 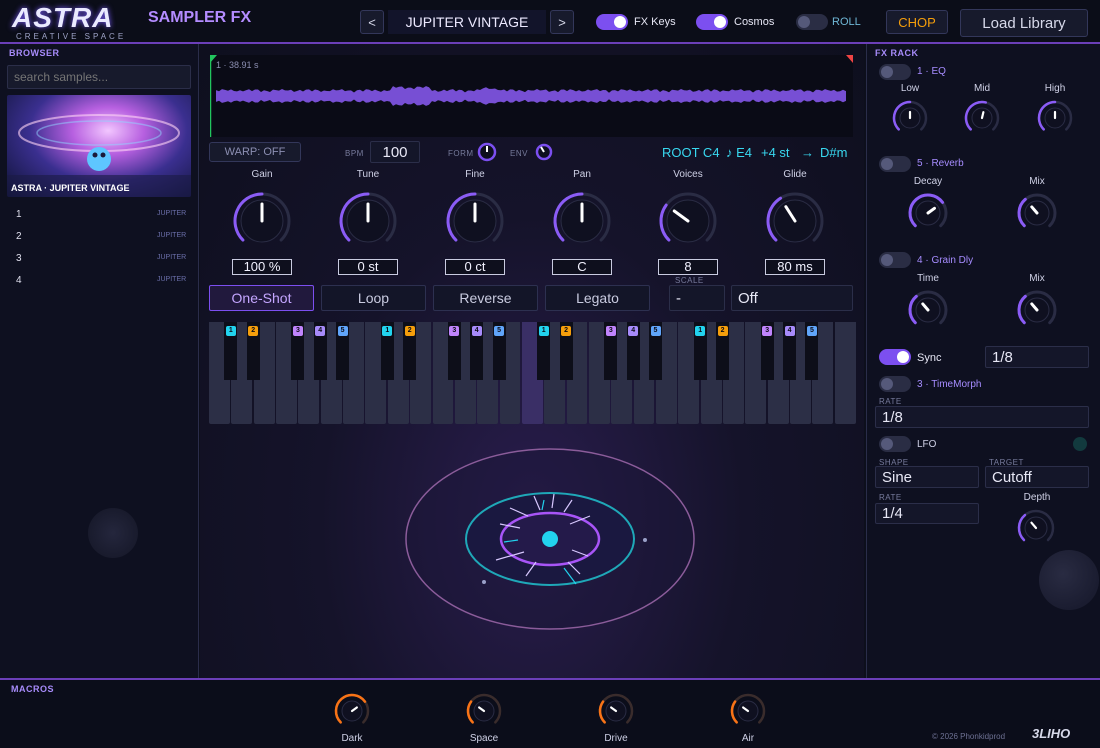 I want to click on sync-rate-select: 1/8, so click(x=1037, y=357).